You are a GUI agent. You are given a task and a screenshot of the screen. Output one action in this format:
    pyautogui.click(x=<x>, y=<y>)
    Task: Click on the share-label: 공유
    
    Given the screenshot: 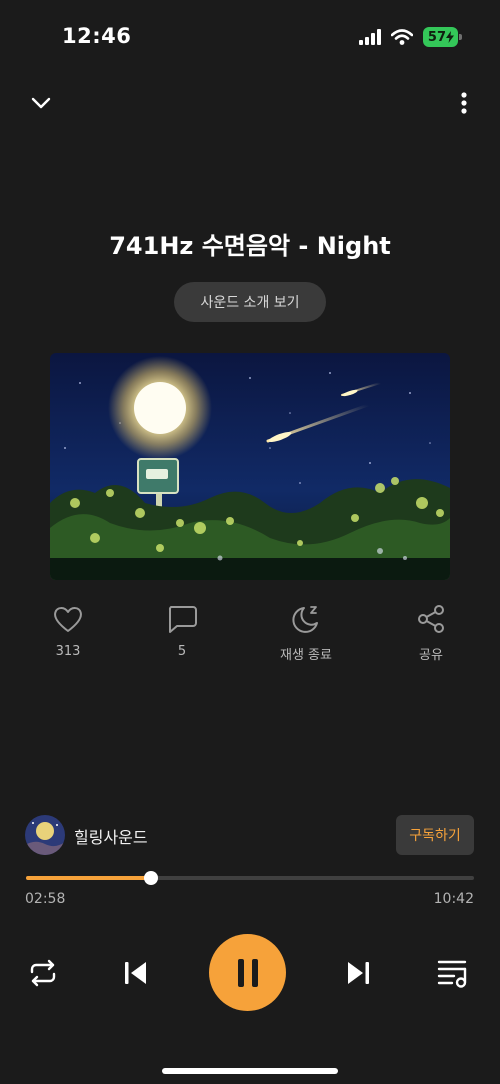 What is the action you would take?
    pyautogui.click(x=431, y=655)
    